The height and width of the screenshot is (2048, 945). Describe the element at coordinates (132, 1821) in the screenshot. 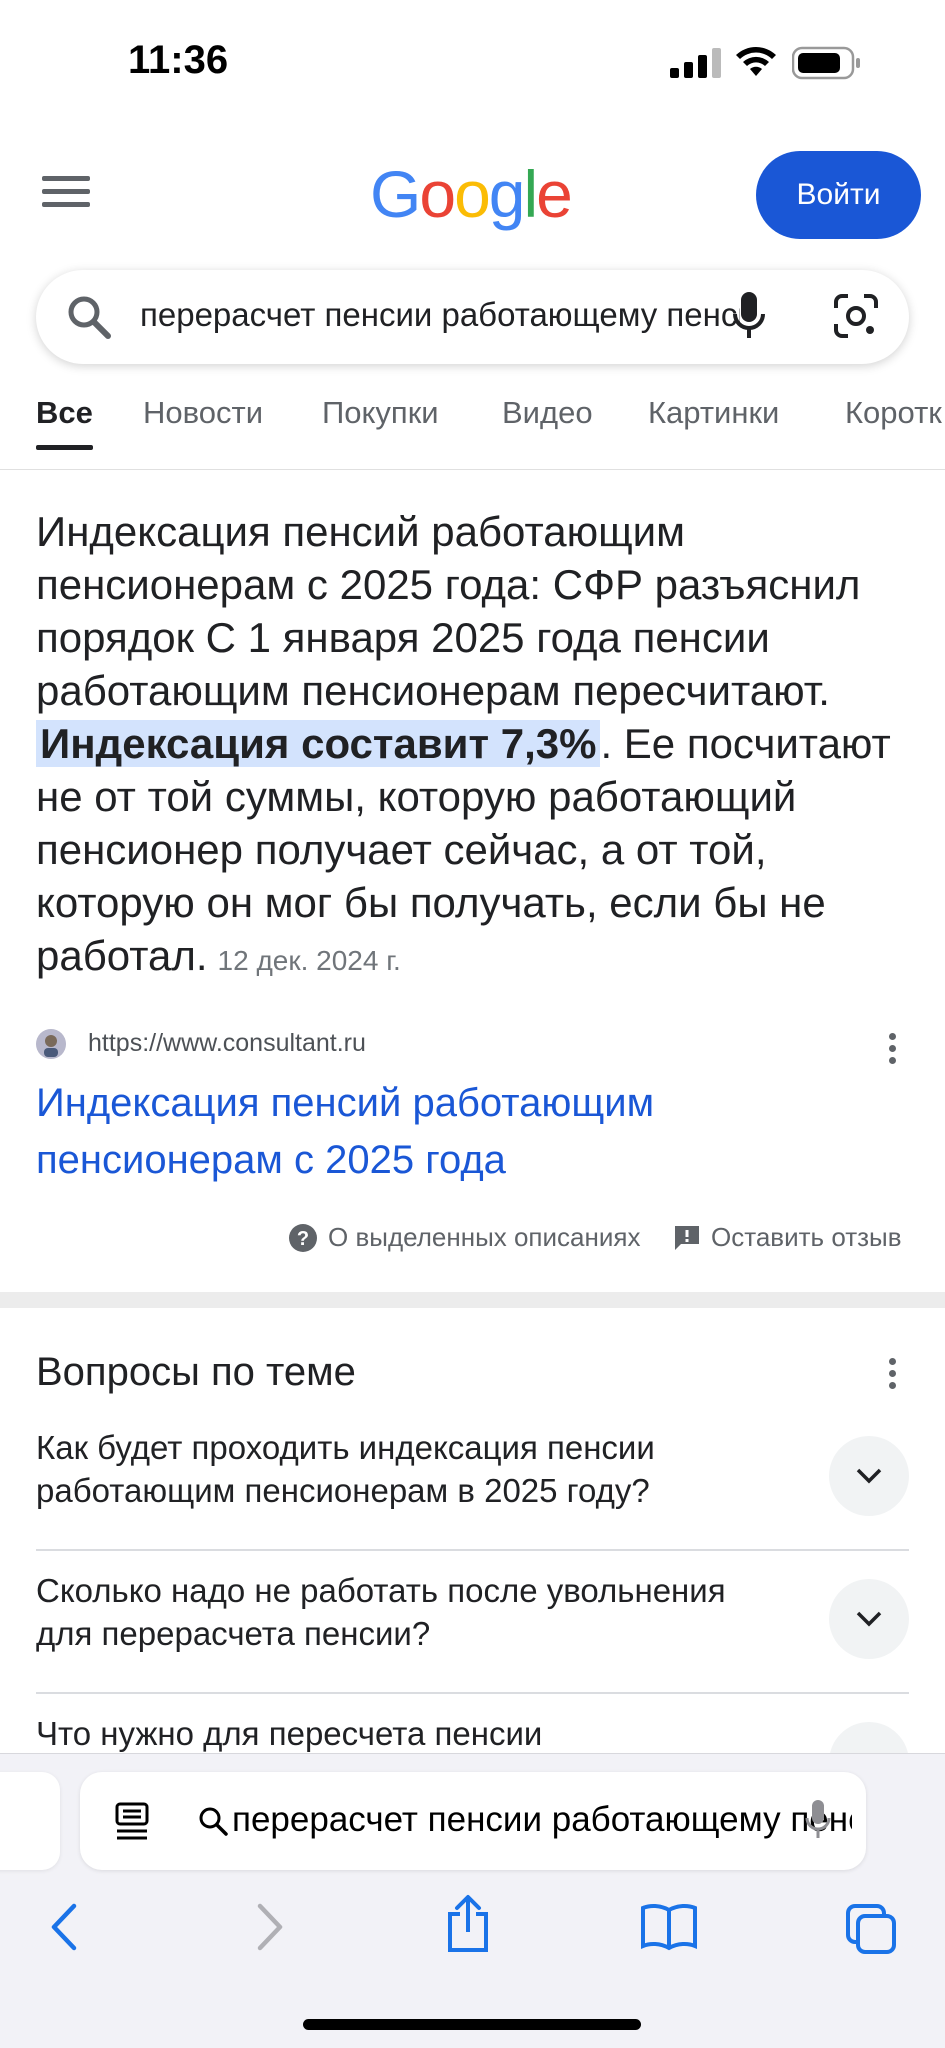

I see `page-menu-icon` at that location.